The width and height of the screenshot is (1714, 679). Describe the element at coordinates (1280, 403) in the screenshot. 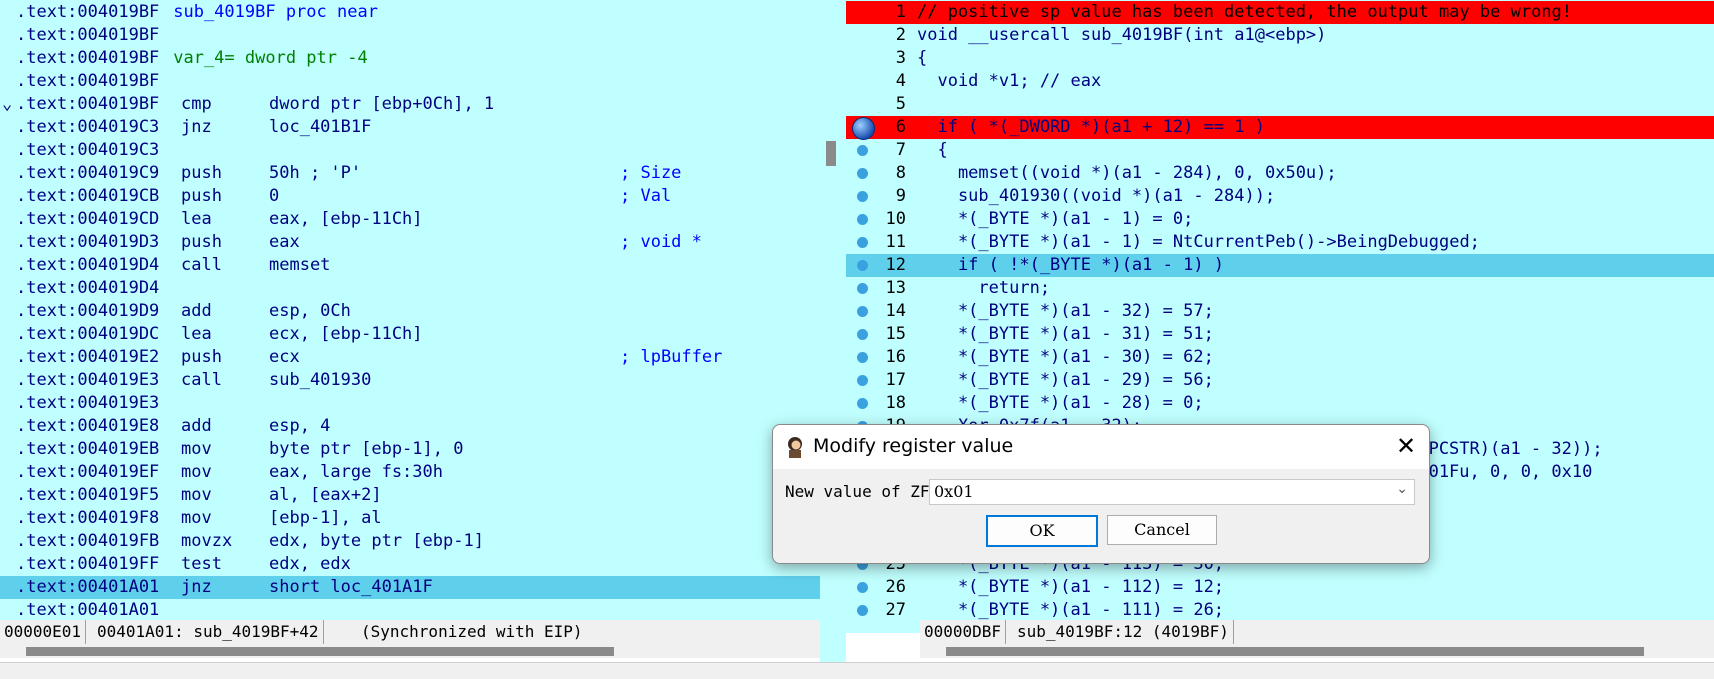

I see `pseudocode-line: 18 *(_BYTE *)(a1 - 28) = 0;` at that location.